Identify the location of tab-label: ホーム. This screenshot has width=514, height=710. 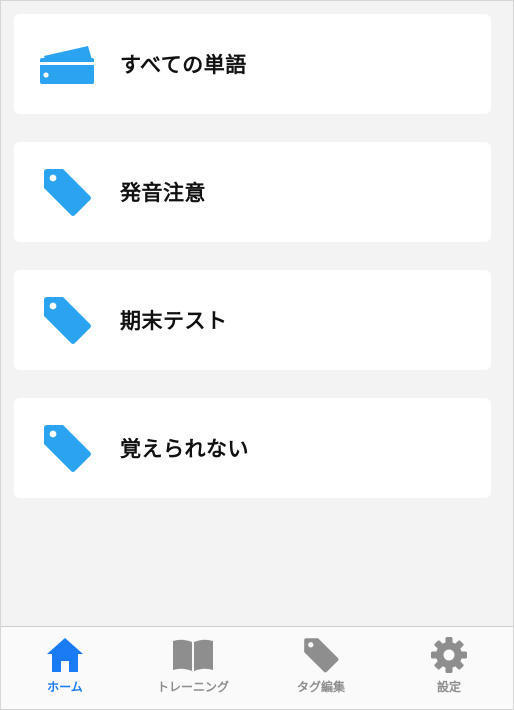
(65, 687).